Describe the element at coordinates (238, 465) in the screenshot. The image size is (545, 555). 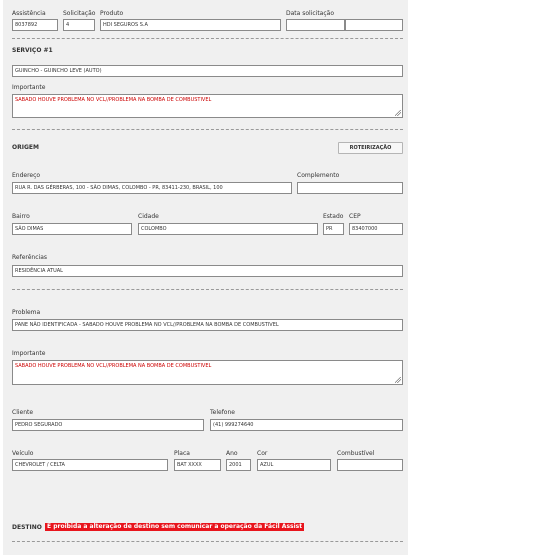
I see `ano-field: 2001` at that location.